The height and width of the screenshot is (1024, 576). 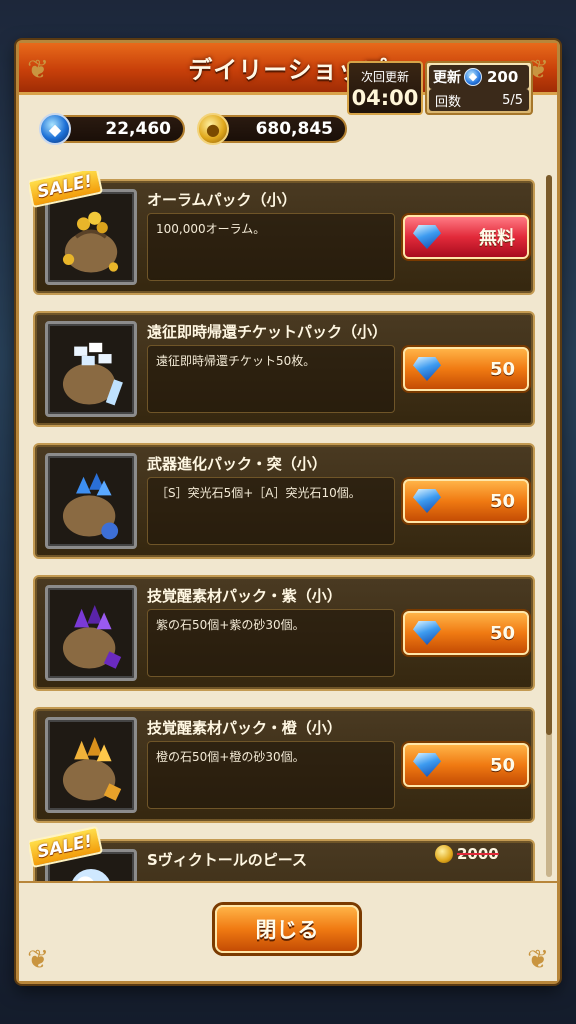 I want to click on orange-crystal-bag-icon, so click(x=91, y=765).